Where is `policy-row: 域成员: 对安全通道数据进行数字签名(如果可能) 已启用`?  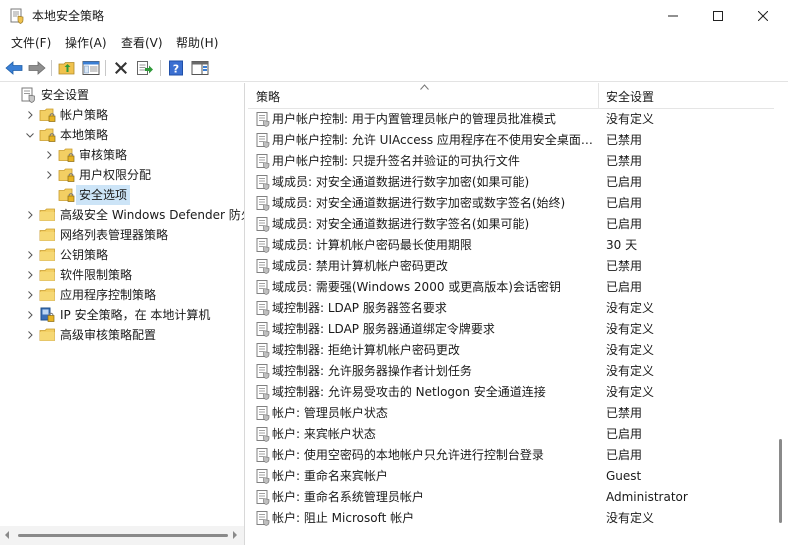
policy-row: 域成员: 对安全通道数据进行数字签名(如果可能) 已启用 is located at coordinates (511, 224).